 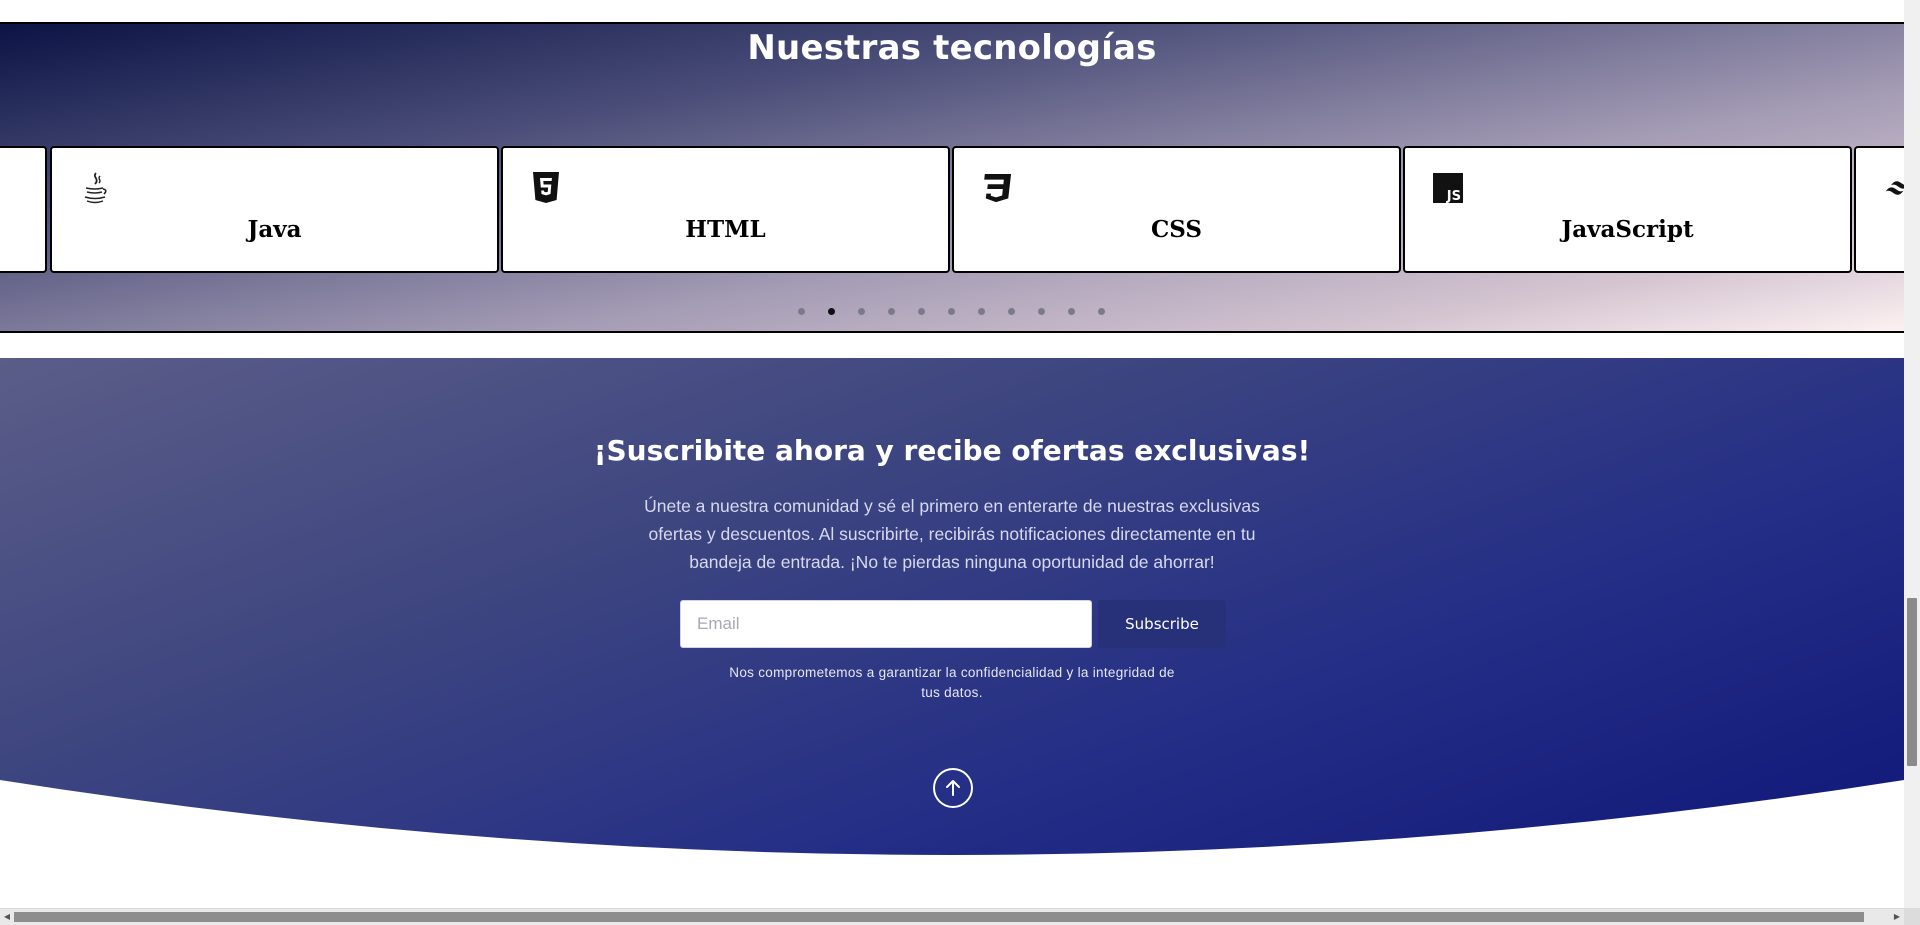 What do you see at coordinates (95, 188) in the screenshot?
I see `java-icon` at bounding box center [95, 188].